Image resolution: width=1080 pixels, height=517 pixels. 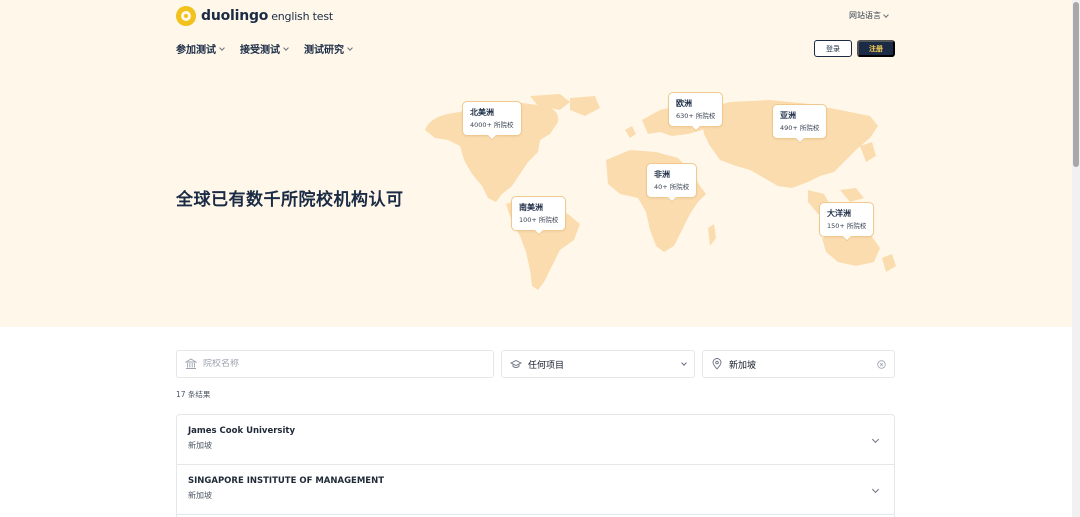 What do you see at coordinates (193, 394) in the screenshot?
I see `result-count: 17 条结果` at bounding box center [193, 394].